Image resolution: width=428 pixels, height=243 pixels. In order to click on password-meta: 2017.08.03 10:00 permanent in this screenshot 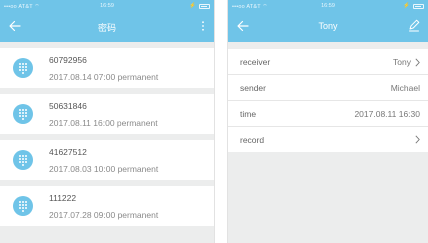, I will do `click(103, 169)`.